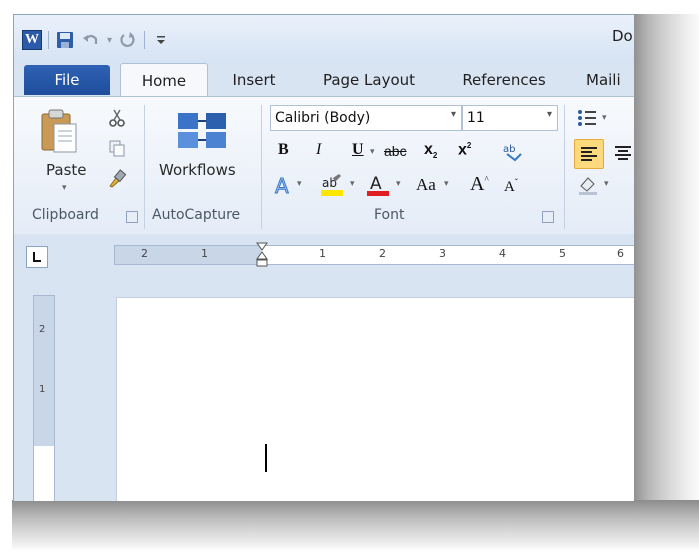 The image size is (699, 551). Describe the element at coordinates (430, 150) in the screenshot. I see `subscript-button: x2` at that location.